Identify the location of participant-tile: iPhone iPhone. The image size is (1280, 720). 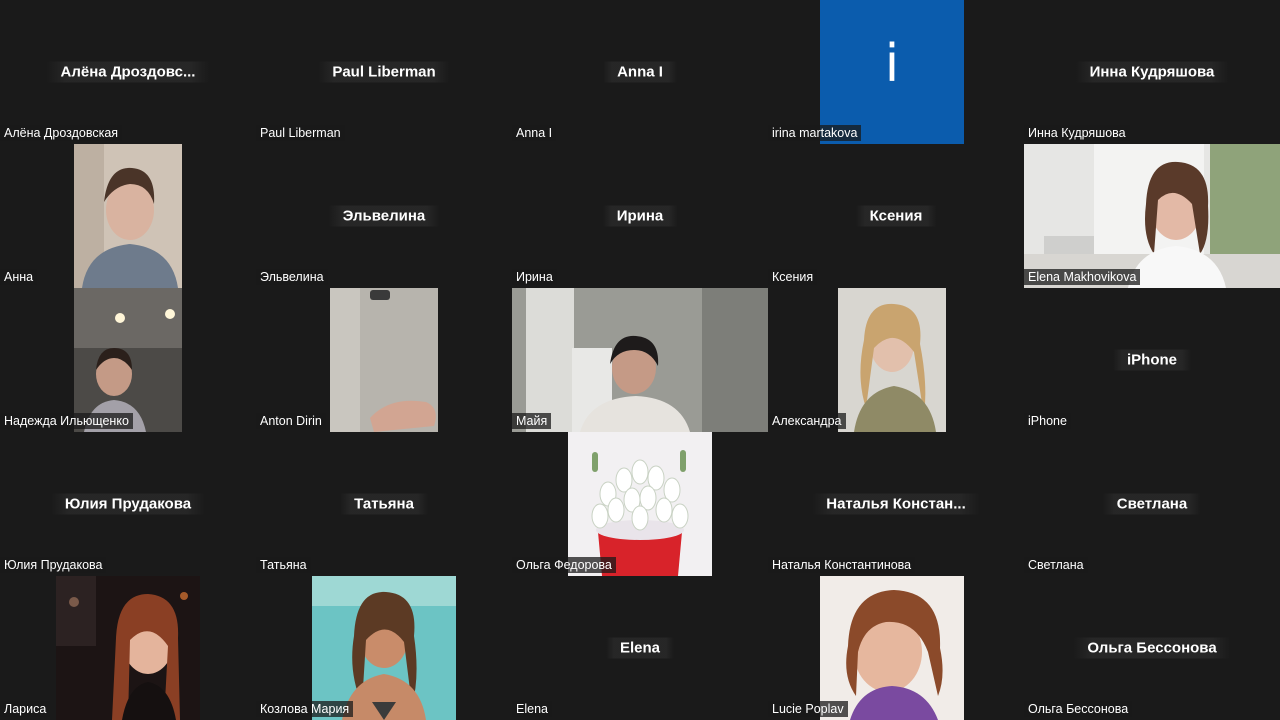
(1152, 360).